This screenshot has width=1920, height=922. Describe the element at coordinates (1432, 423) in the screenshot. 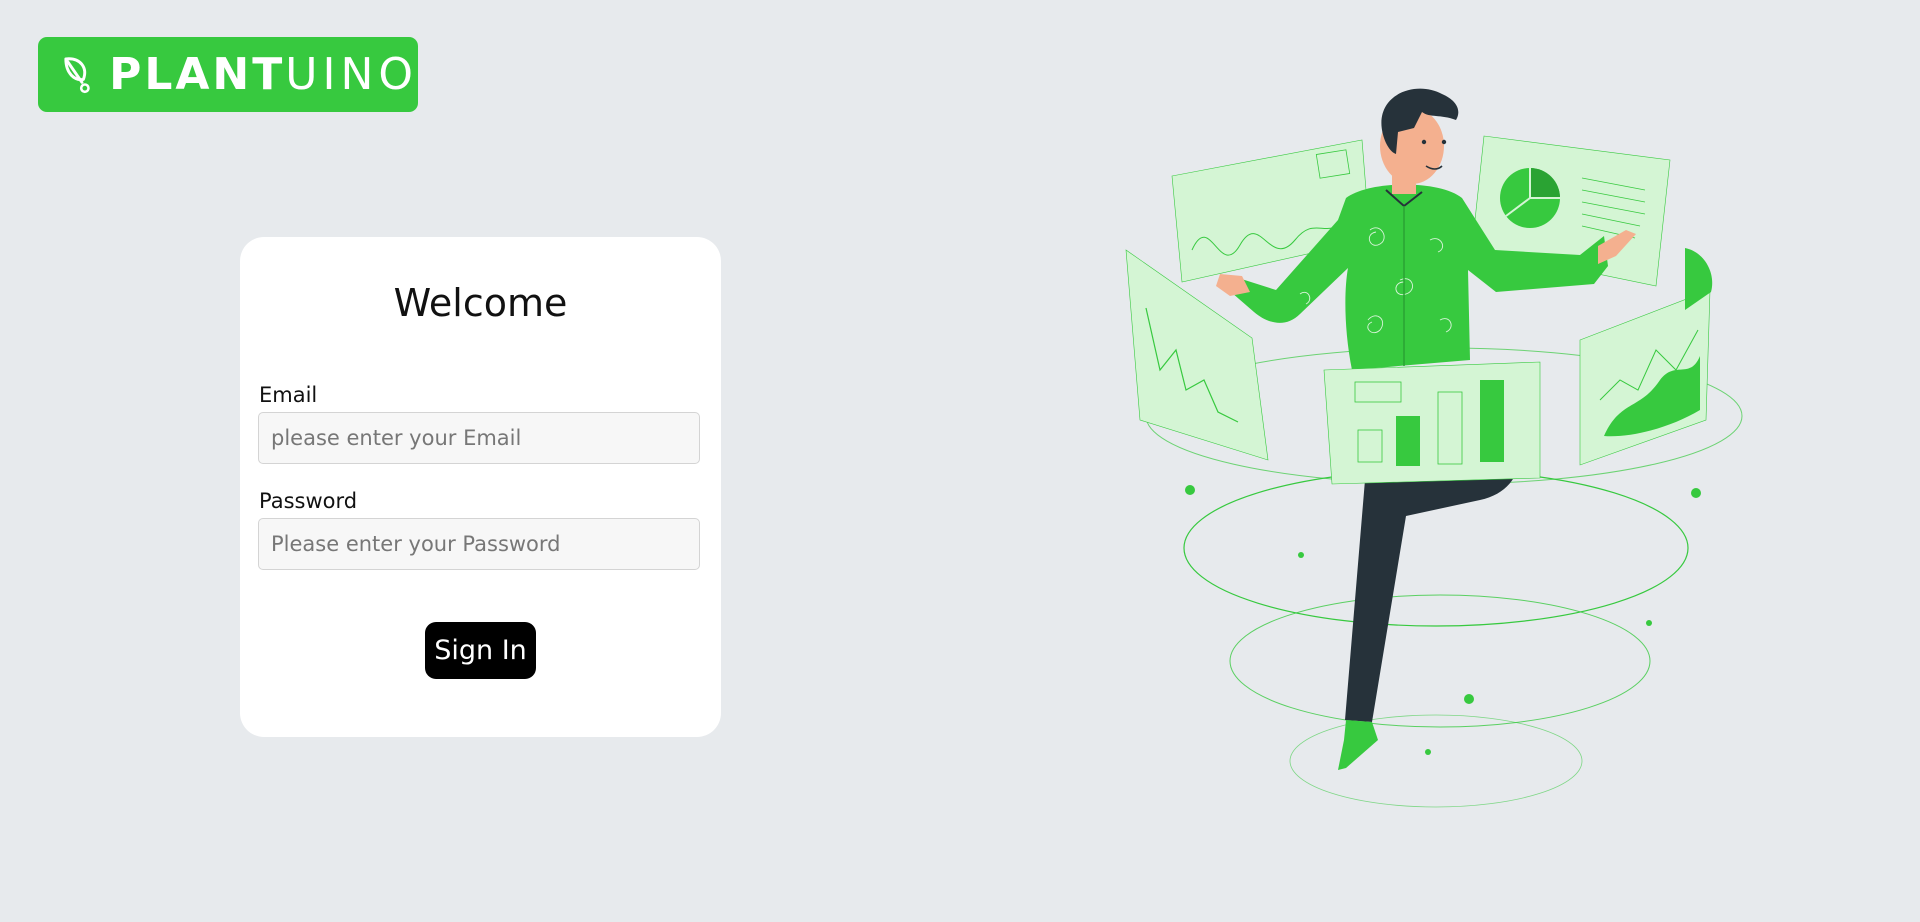

I see `bar-chart-panel` at that location.